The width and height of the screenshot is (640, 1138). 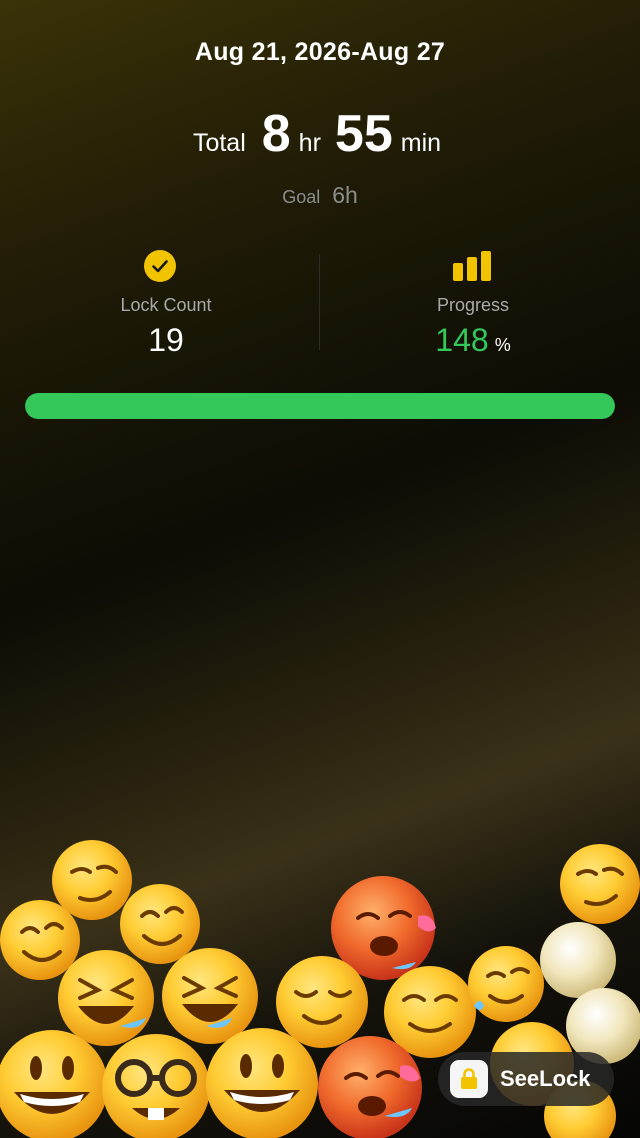 What do you see at coordinates (322, 1002) in the screenshot?
I see `relieved-face-emoji` at bounding box center [322, 1002].